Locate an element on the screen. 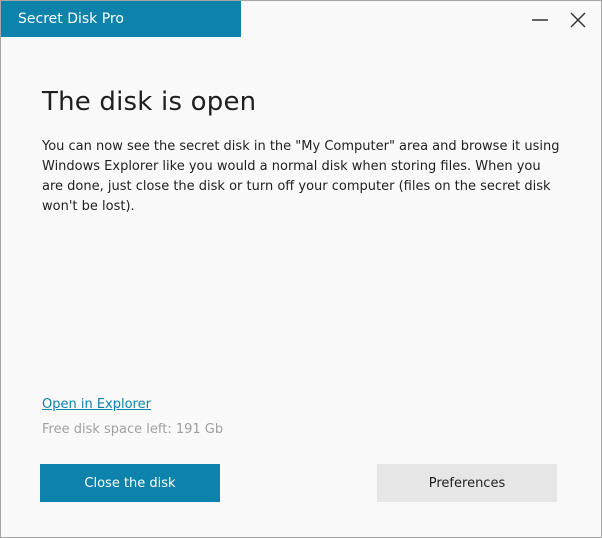  close-disk-button: Close the disk is located at coordinates (130, 483).